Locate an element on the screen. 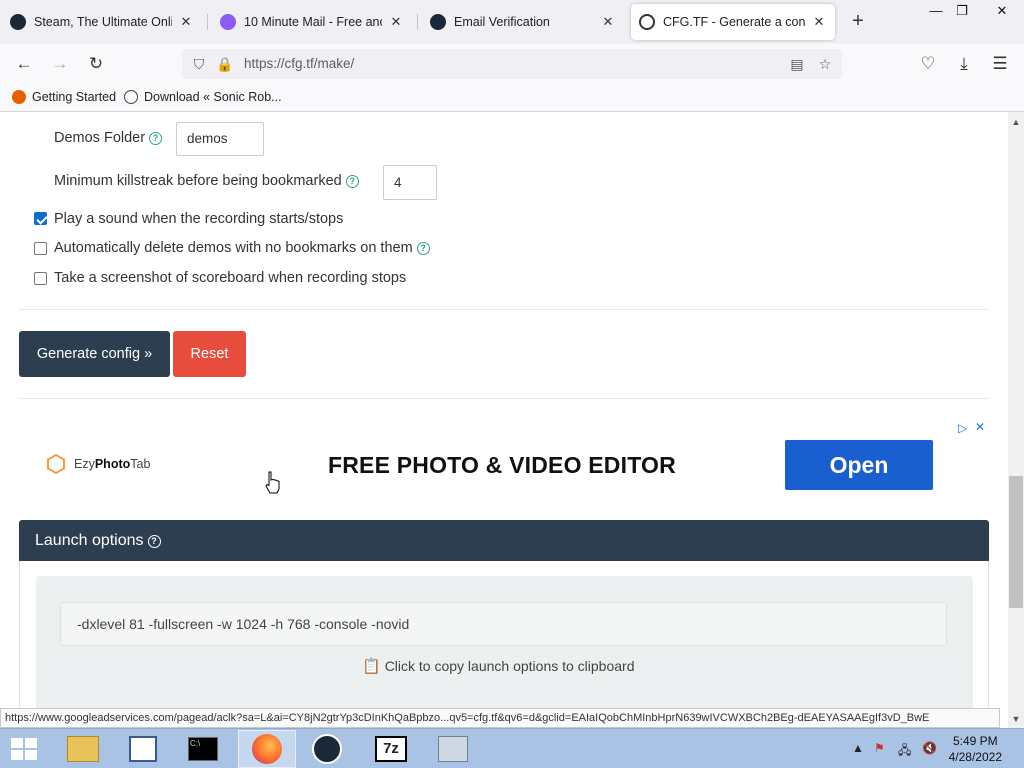  hexagon-logo-icon is located at coordinates (56, 464).